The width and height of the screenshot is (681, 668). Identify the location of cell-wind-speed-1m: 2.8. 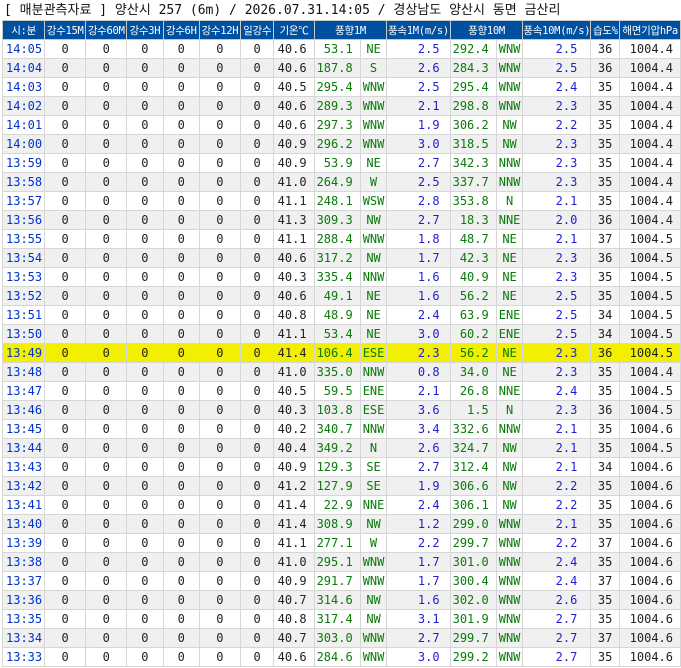
(418, 201).